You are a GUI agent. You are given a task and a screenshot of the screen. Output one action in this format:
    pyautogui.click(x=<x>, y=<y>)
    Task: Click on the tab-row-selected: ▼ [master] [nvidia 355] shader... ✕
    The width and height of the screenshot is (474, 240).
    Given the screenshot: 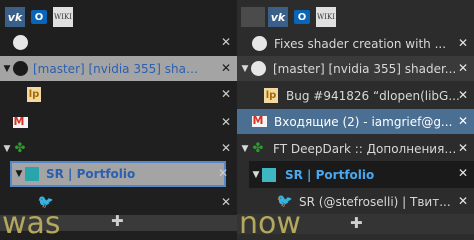 What is the action you would take?
    pyautogui.click(x=118, y=68)
    